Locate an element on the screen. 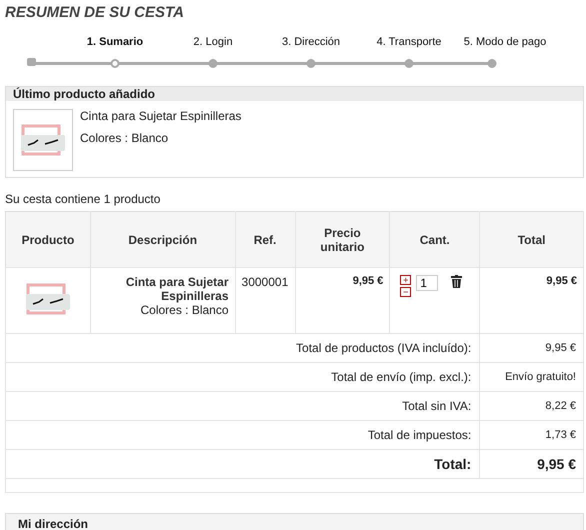 The width and height of the screenshot is (586, 530). decrease-button: − is located at coordinates (406, 292).